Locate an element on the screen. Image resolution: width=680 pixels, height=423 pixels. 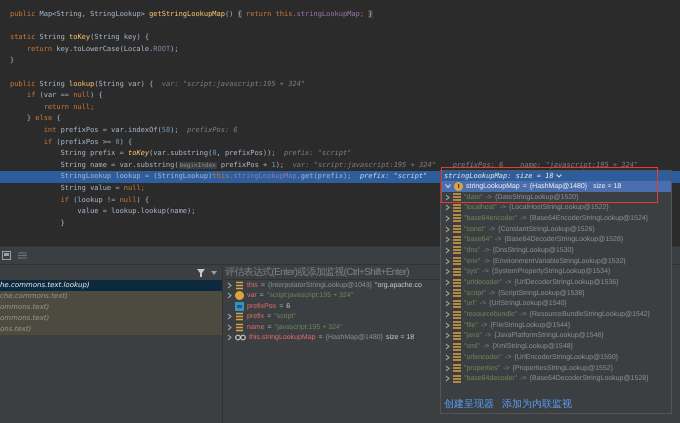
caret-icon is located at coordinates (559, 176).